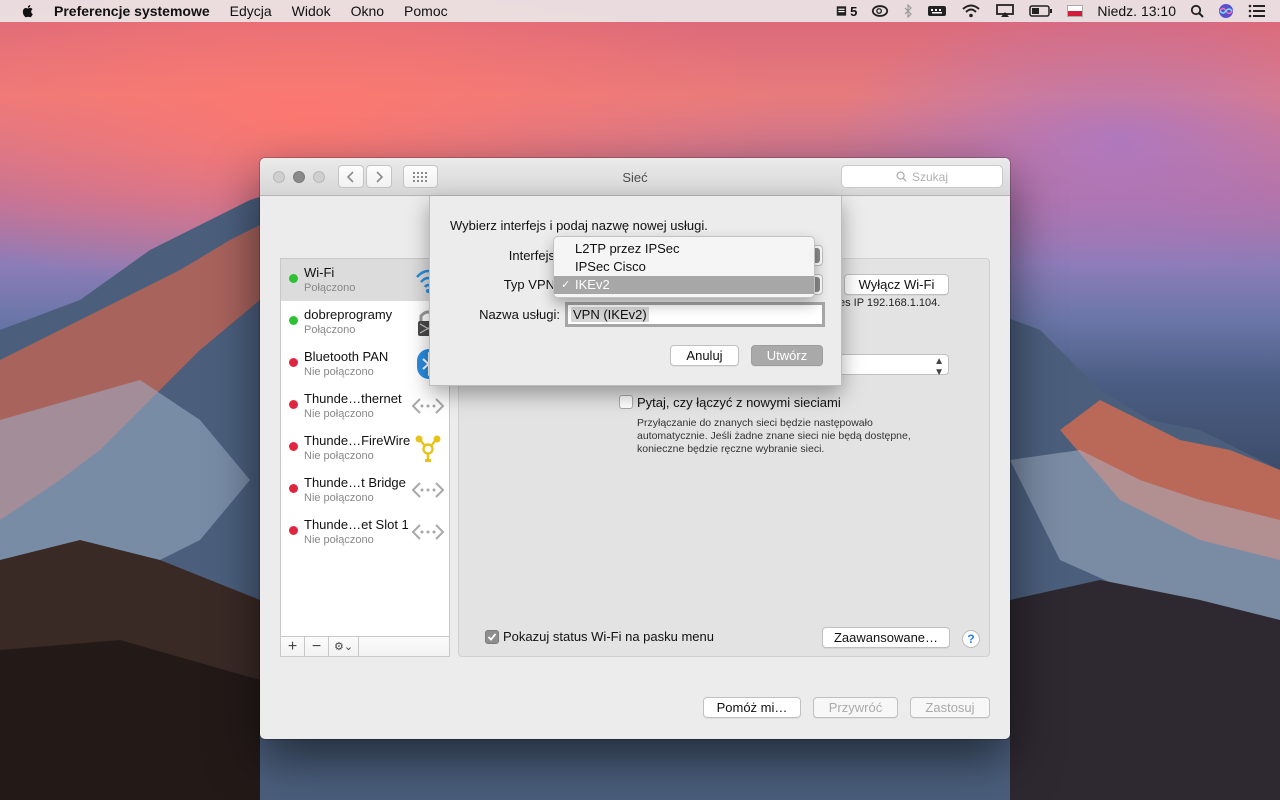 The width and height of the screenshot is (1280, 800). I want to click on service-name-input: VPN (IKEv2), so click(695, 314).